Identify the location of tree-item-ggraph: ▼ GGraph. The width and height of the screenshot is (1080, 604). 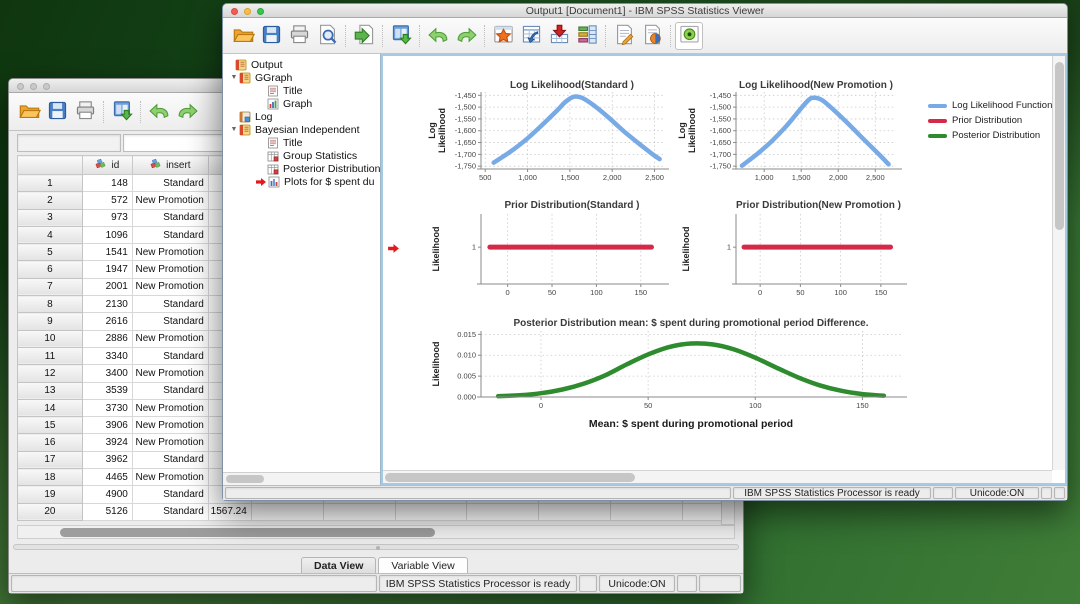
(301, 77).